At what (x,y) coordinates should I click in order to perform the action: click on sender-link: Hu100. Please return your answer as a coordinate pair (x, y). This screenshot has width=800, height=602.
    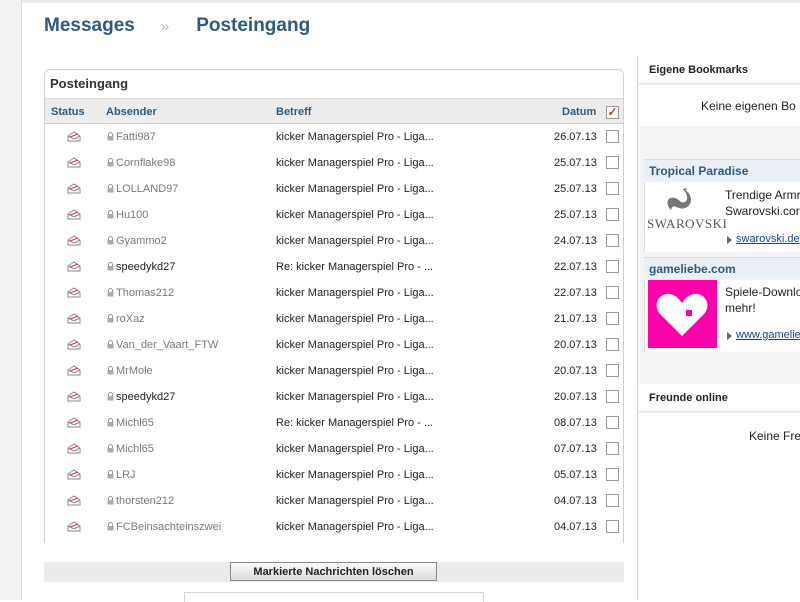
    Looking at the image, I should click on (132, 215).